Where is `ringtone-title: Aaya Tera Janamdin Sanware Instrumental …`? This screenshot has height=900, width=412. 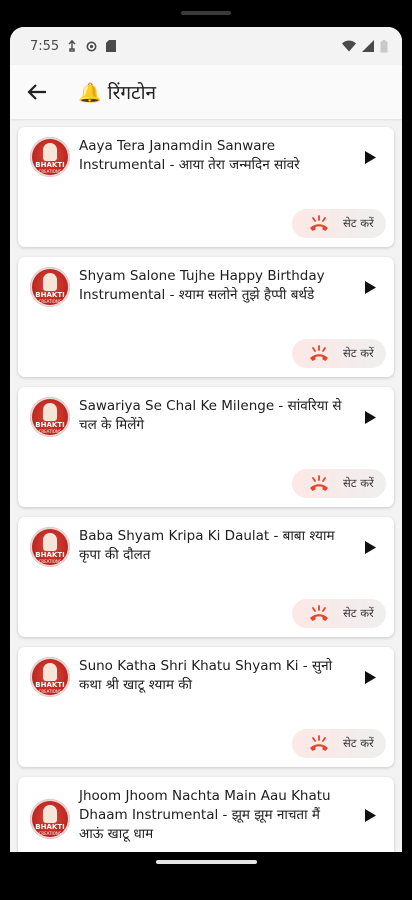 ringtone-title: Aaya Tera Janamdin Sanware Instrumental … is located at coordinates (189, 155).